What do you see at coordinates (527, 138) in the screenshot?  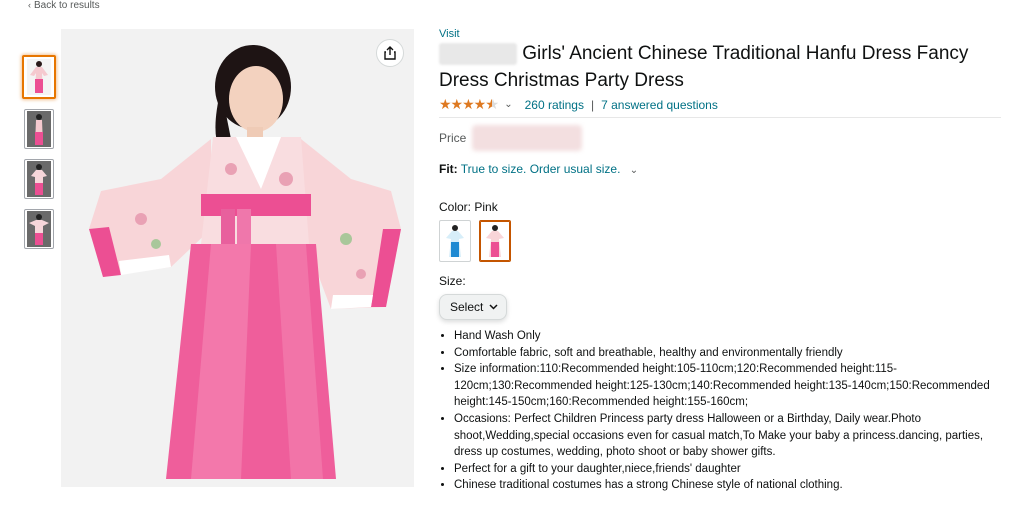 I see `price-value-redacted` at bounding box center [527, 138].